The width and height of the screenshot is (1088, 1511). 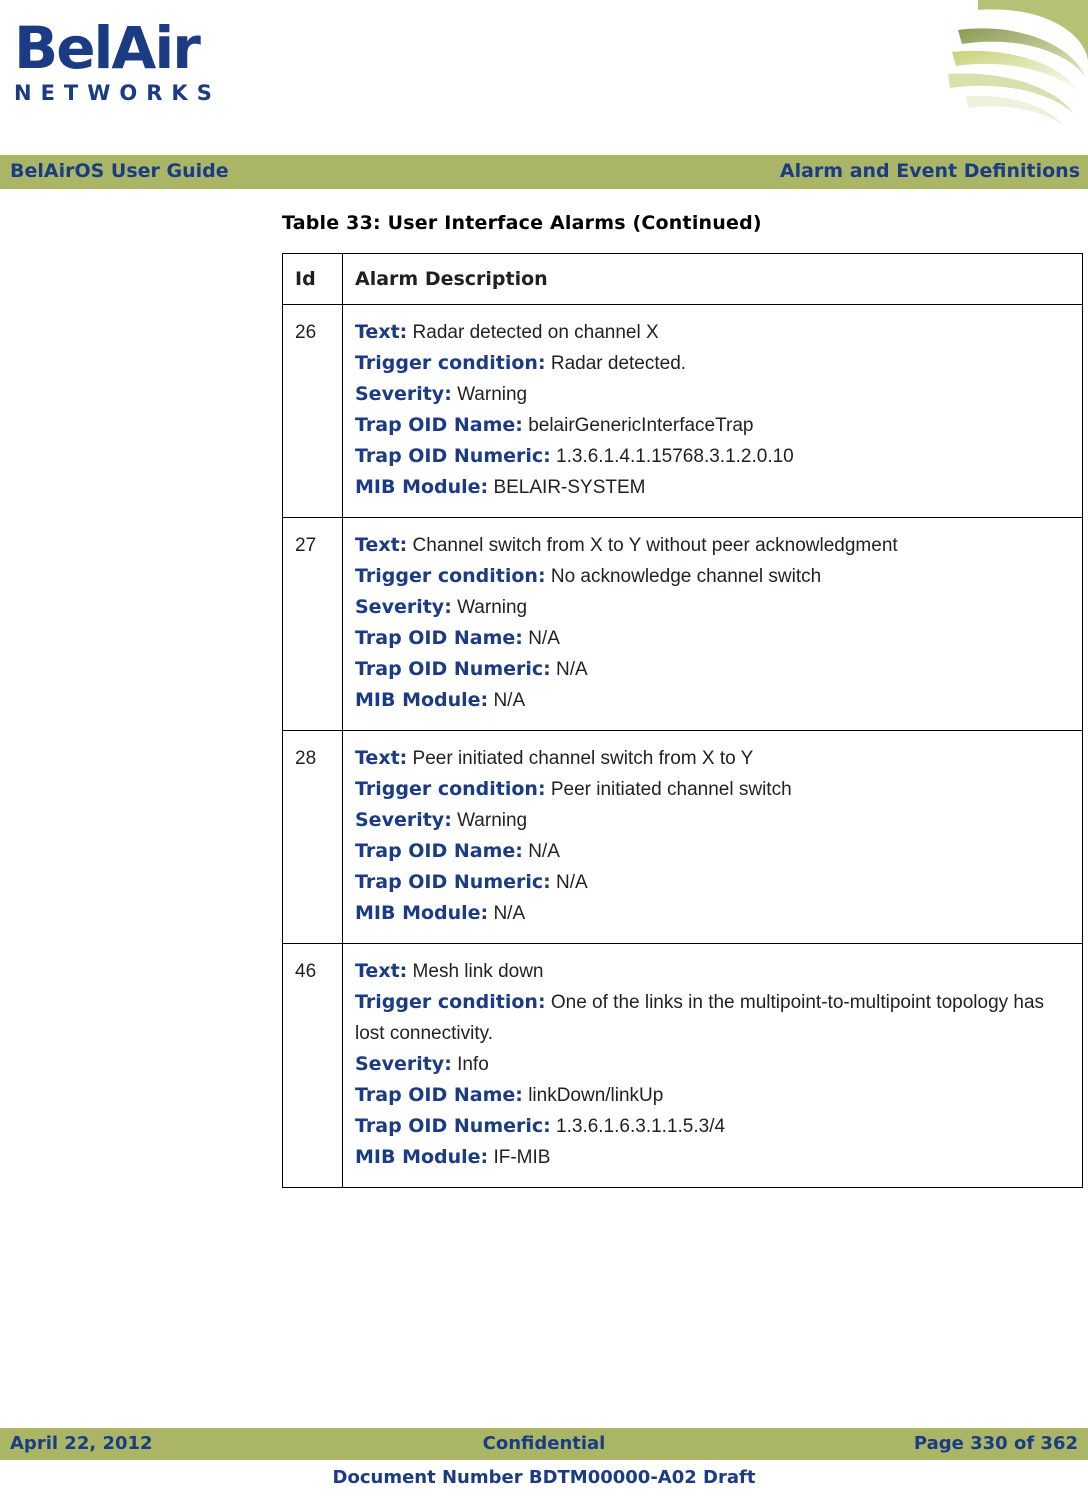 What do you see at coordinates (117, 93) in the screenshot?
I see `logo-subtitle: NETWORKS` at bounding box center [117, 93].